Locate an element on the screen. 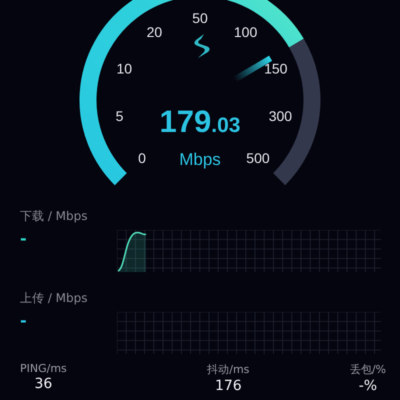 This screenshot has height=400, width=400. stat-value: 176 is located at coordinates (228, 386).